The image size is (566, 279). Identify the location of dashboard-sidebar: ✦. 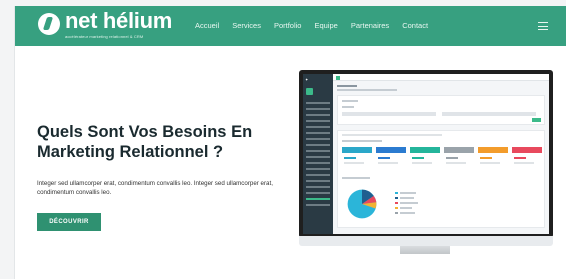
(318, 154).